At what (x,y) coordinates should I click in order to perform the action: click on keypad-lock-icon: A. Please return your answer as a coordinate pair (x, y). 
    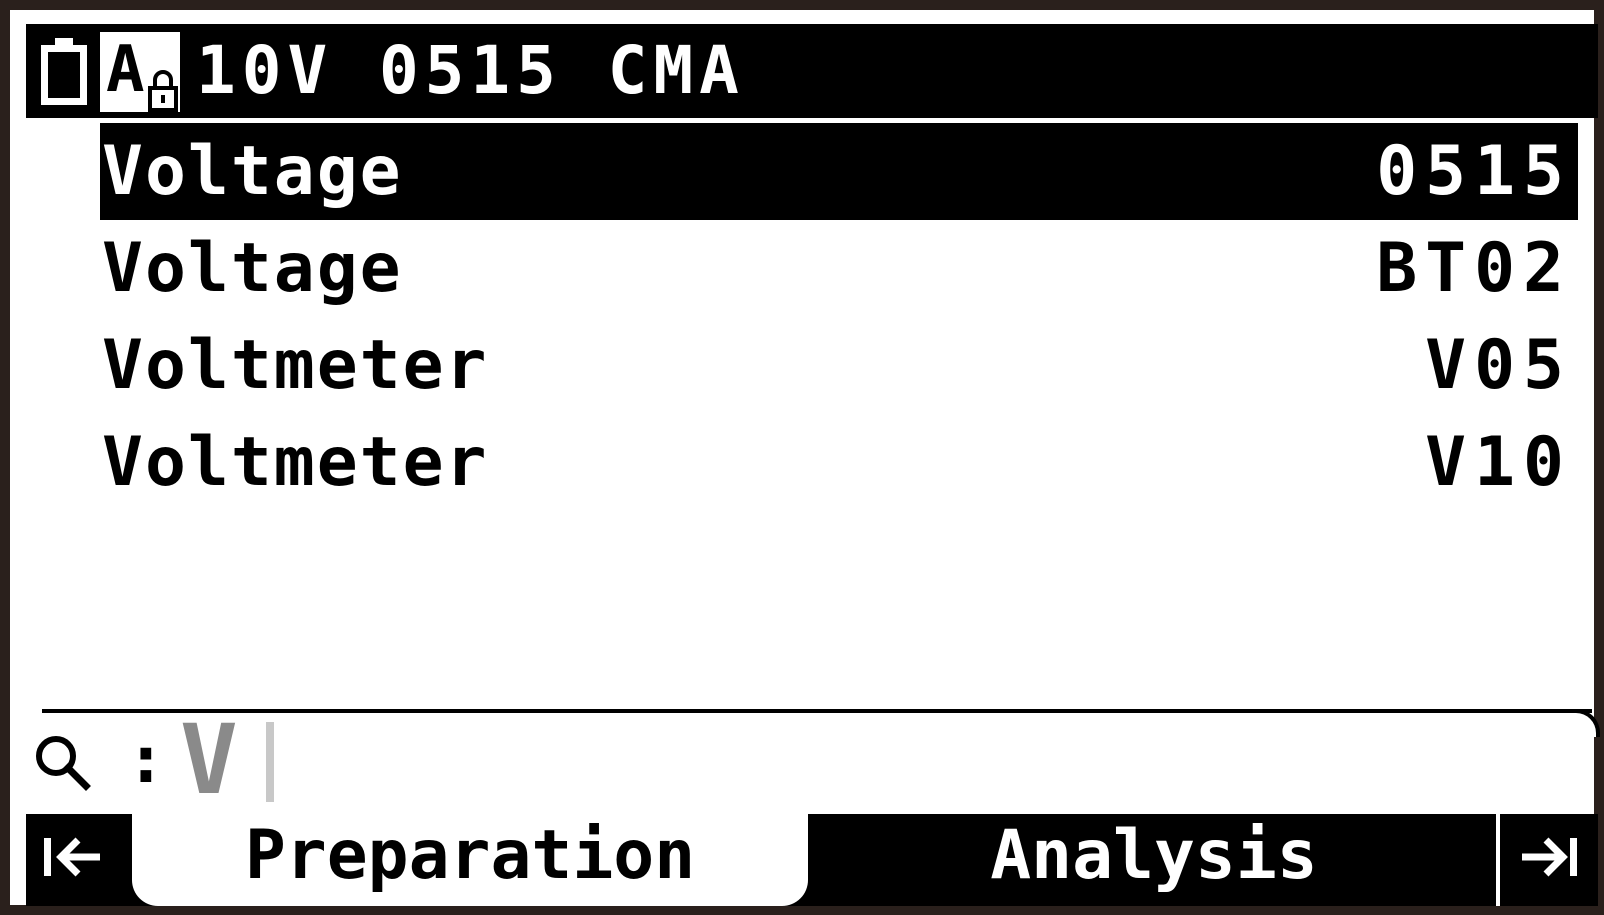
    Looking at the image, I should click on (140, 72).